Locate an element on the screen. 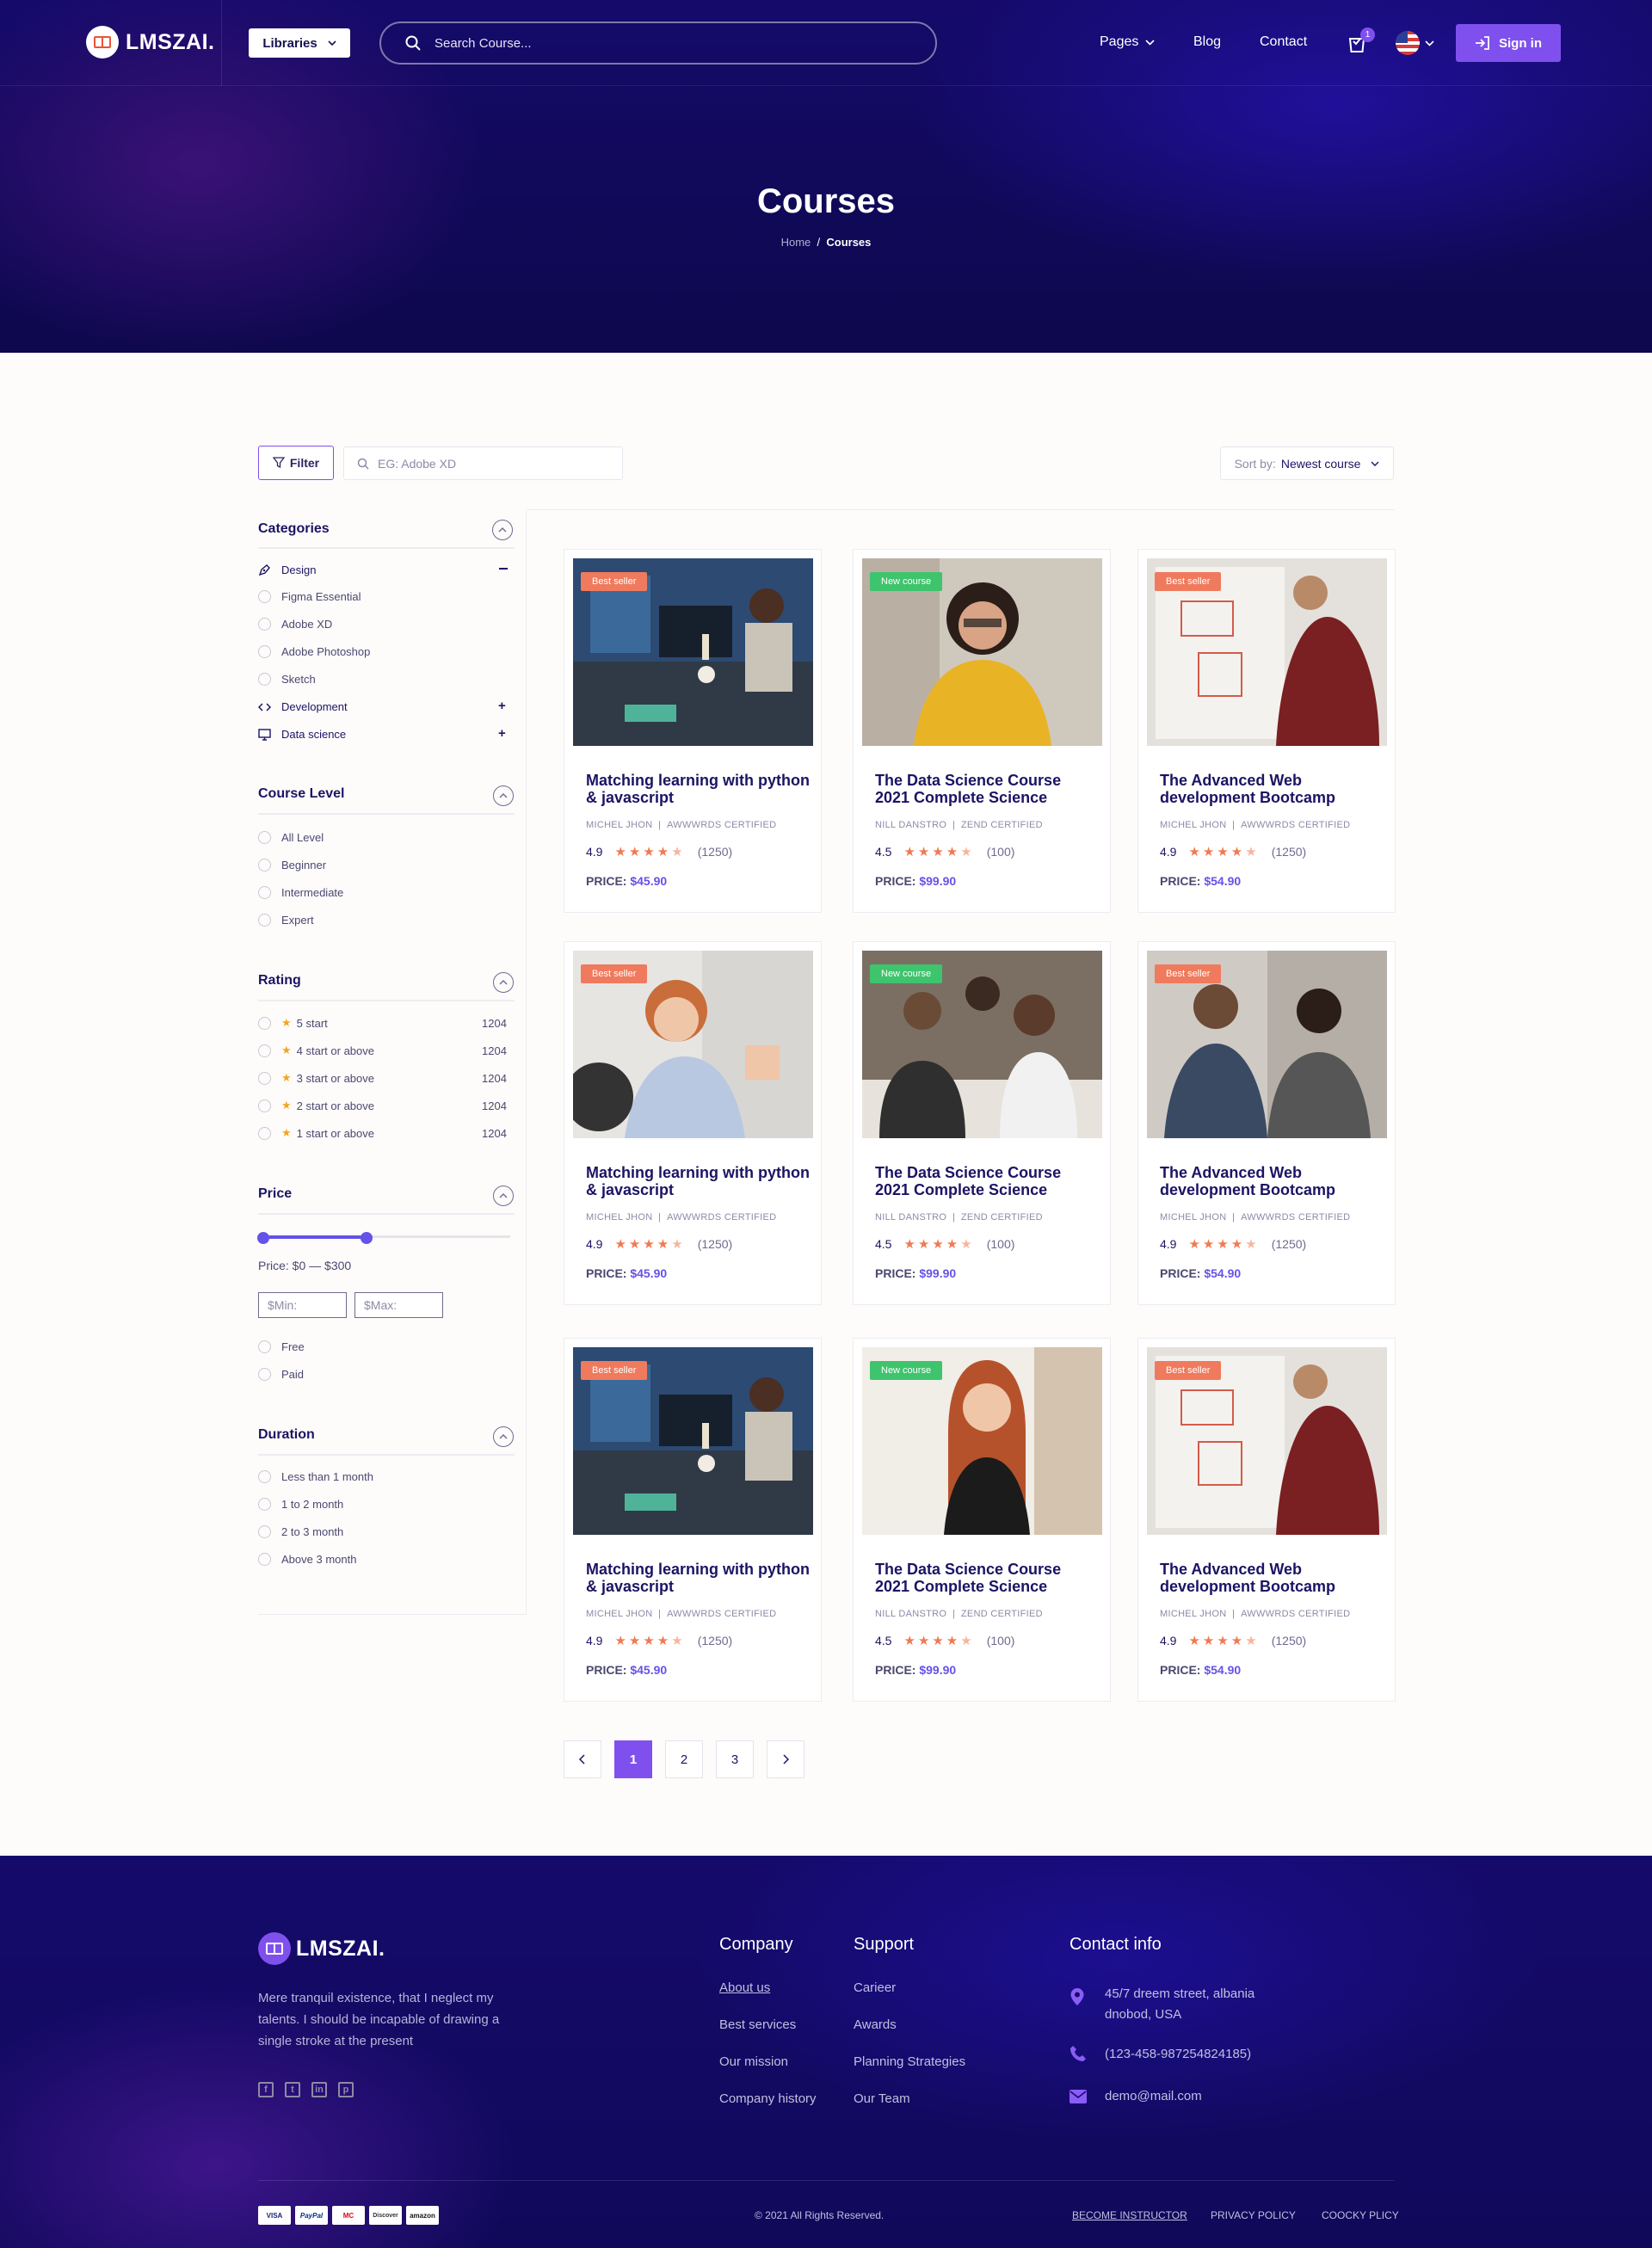 The width and height of the screenshot is (1652, 2248). brand-logo: LMSZAI. is located at coordinates (150, 42).